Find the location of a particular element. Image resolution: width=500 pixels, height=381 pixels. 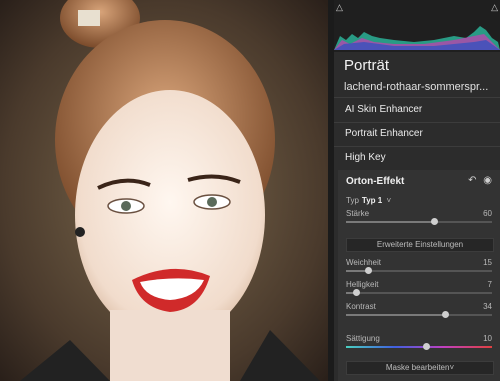

eye-icon: ◉ is located at coordinates (487, 180).